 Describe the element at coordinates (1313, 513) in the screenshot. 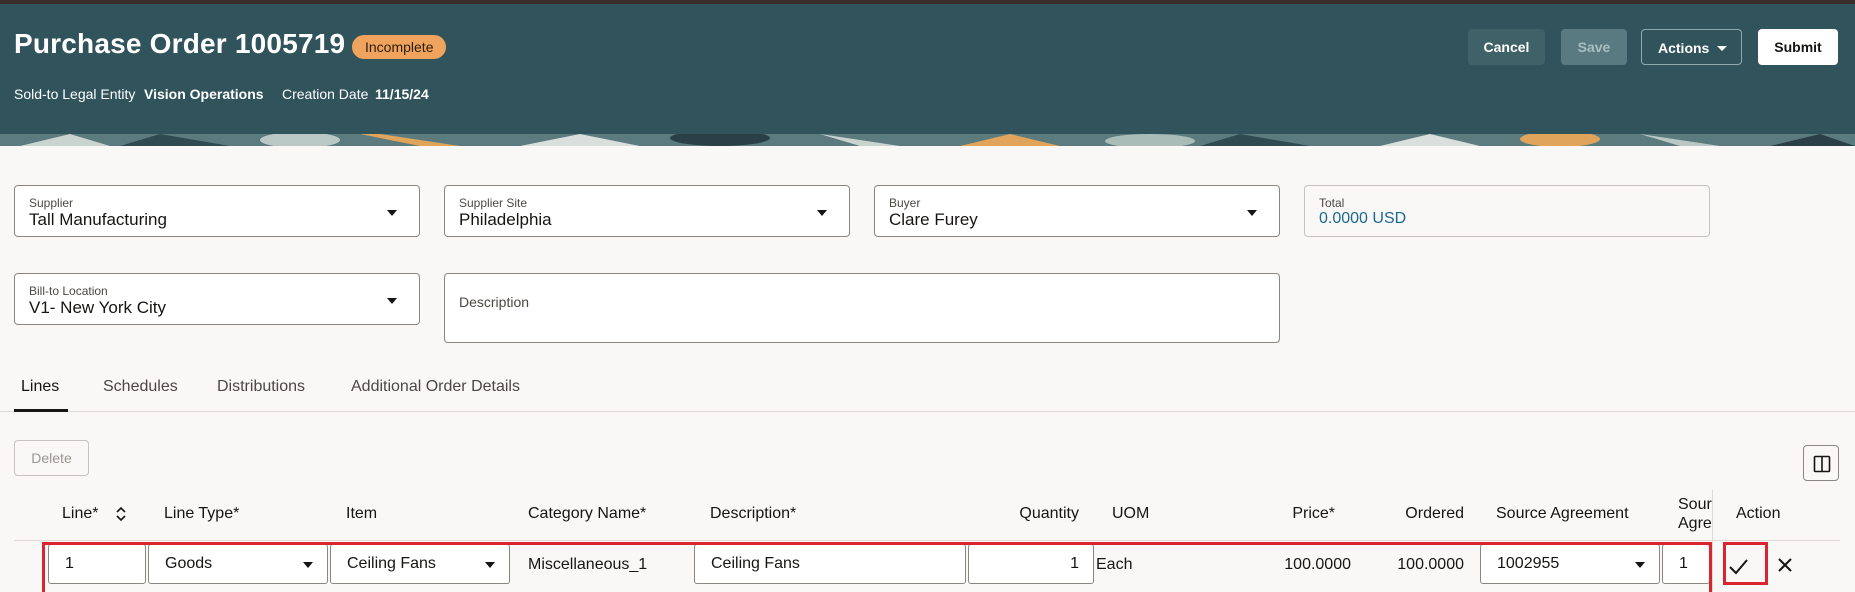

I see `column-header-price: Price*` at that location.